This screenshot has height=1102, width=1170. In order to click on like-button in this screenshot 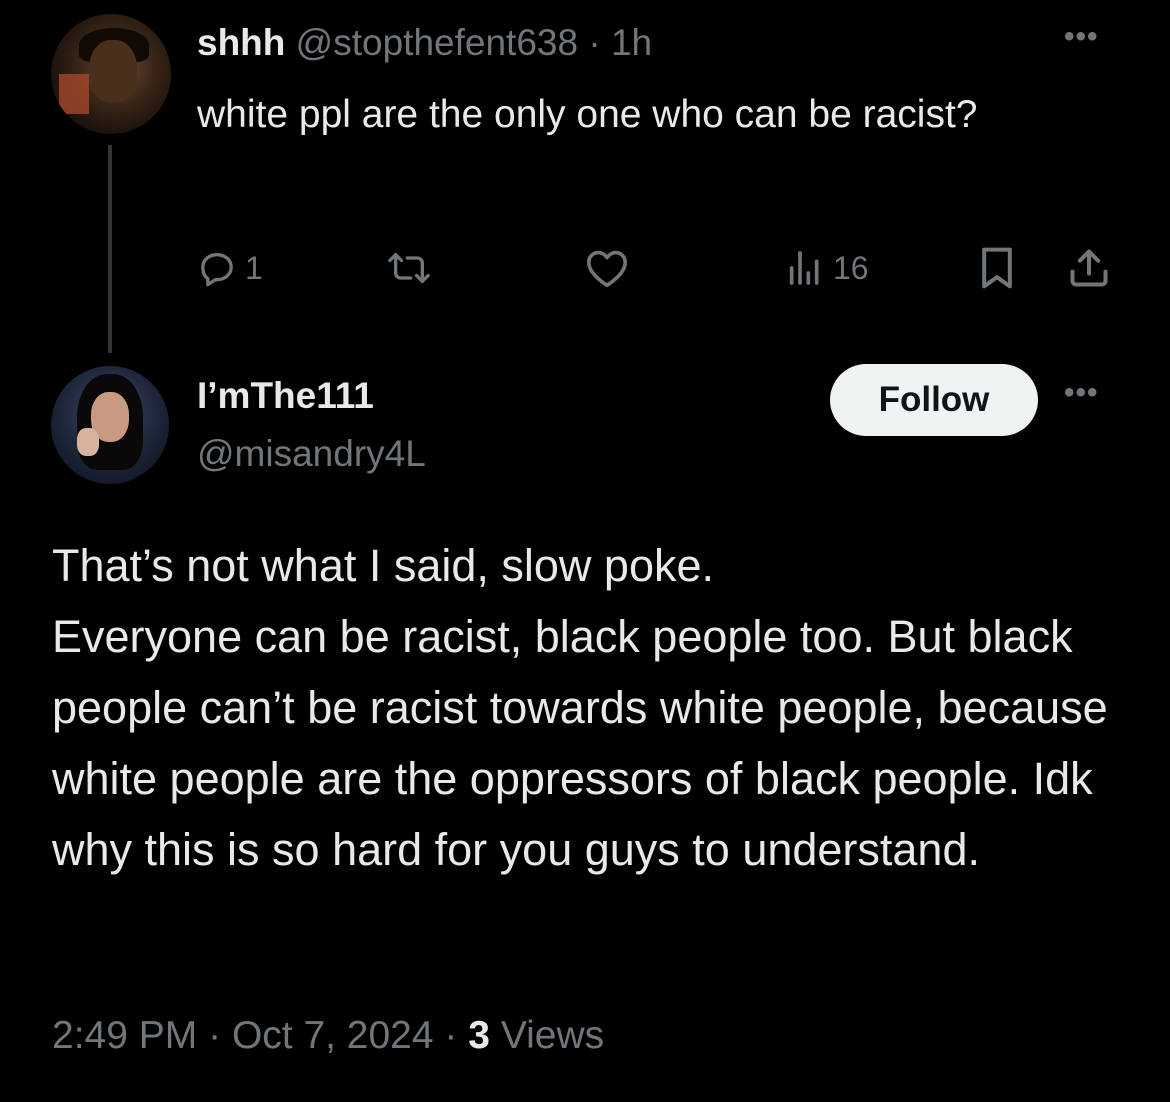, I will do `click(611, 268)`.